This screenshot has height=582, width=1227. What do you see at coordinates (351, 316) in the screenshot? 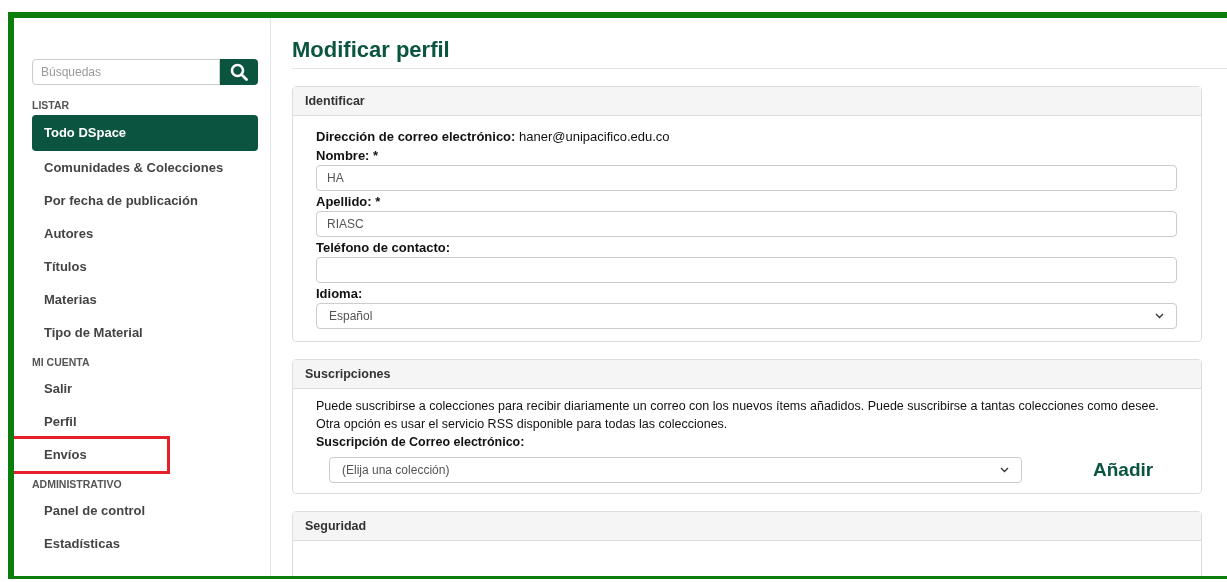
I see `select-value: Español` at bounding box center [351, 316].